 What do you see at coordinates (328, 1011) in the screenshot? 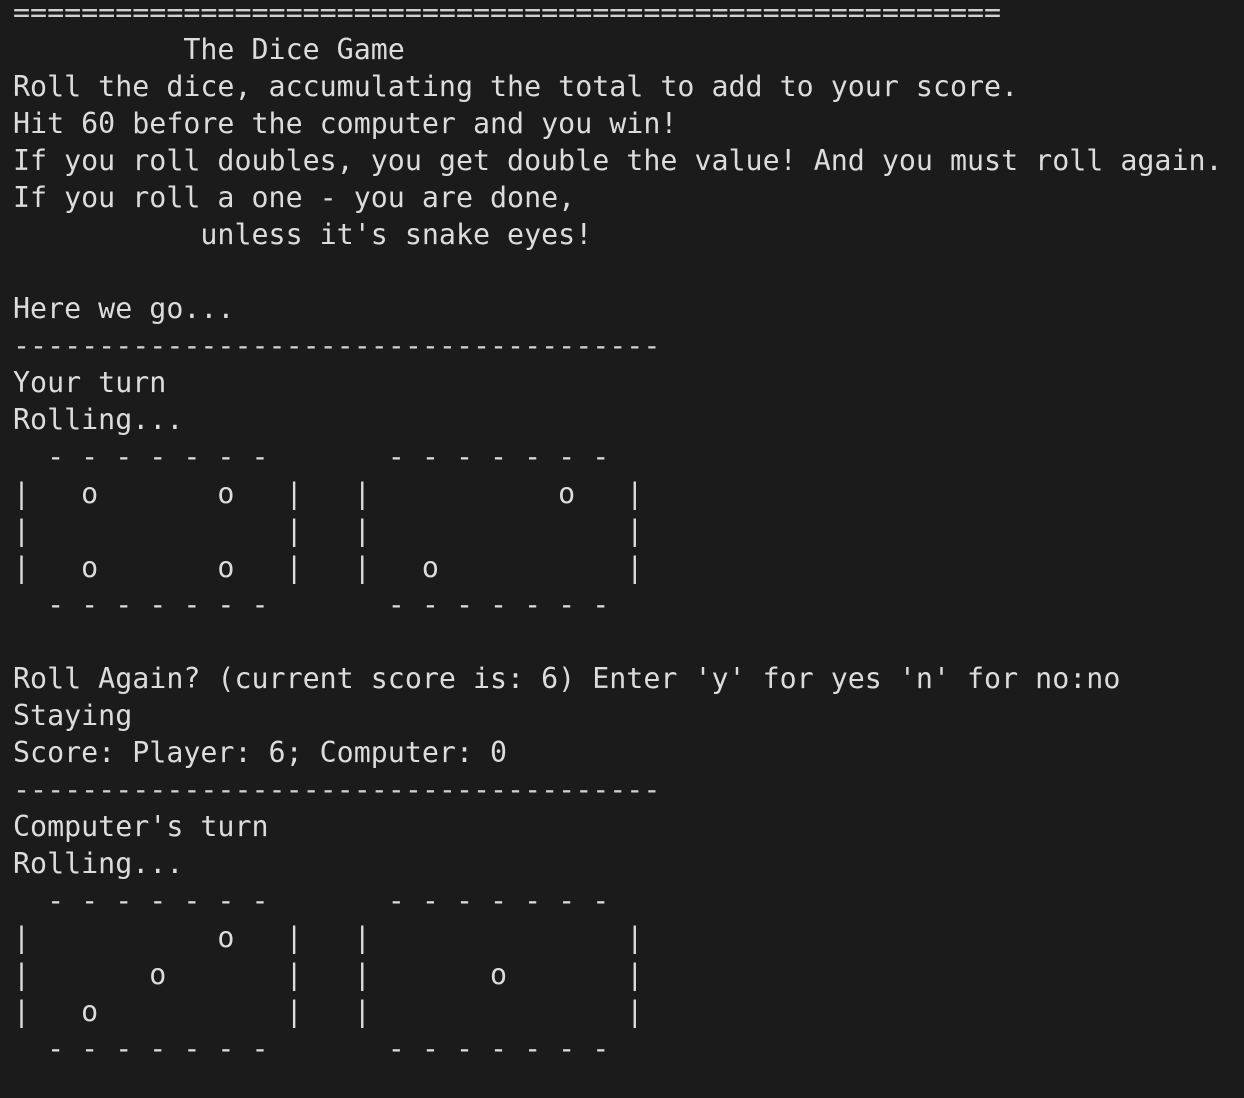
I see `computer-dice-row-3: | o | | |` at bounding box center [328, 1011].